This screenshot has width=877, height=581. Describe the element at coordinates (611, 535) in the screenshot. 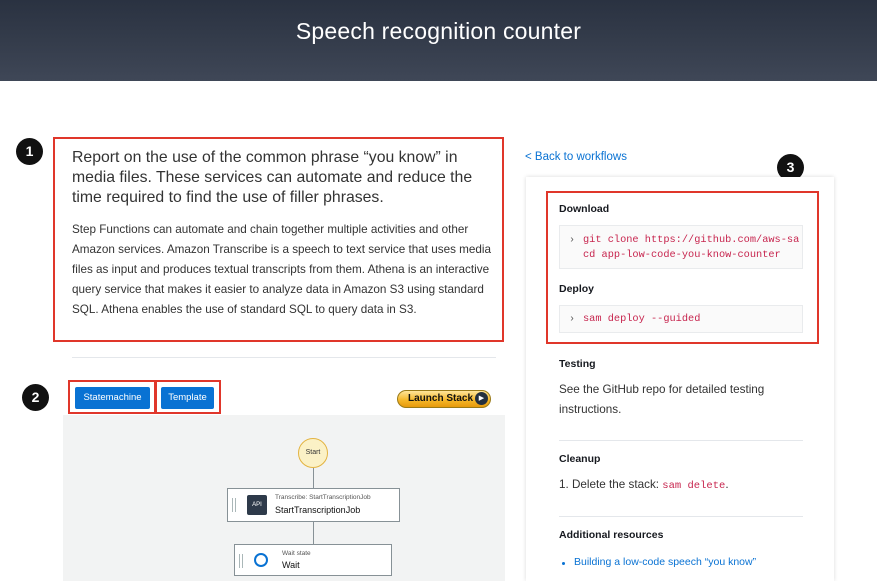

I see `additional-resources-title: Additional resources` at that location.